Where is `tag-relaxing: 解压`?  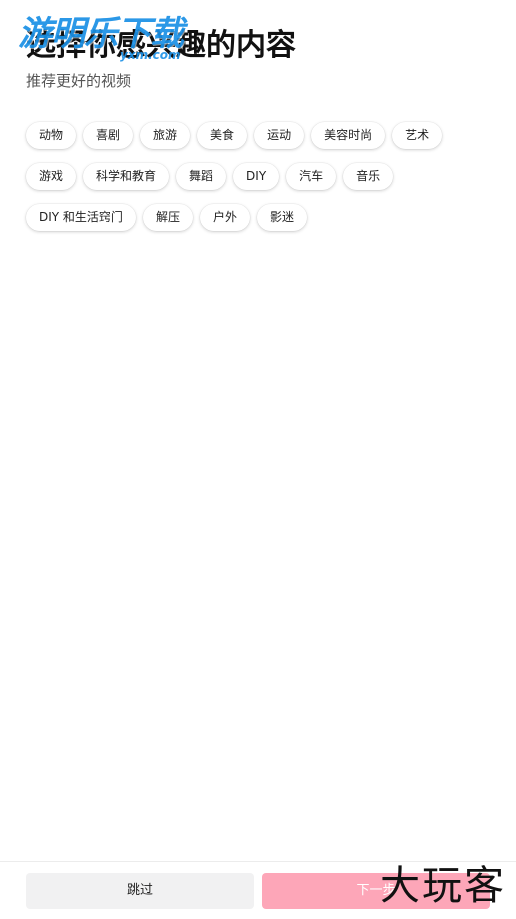
tag-relaxing: 解压 is located at coordinates (167, 217).